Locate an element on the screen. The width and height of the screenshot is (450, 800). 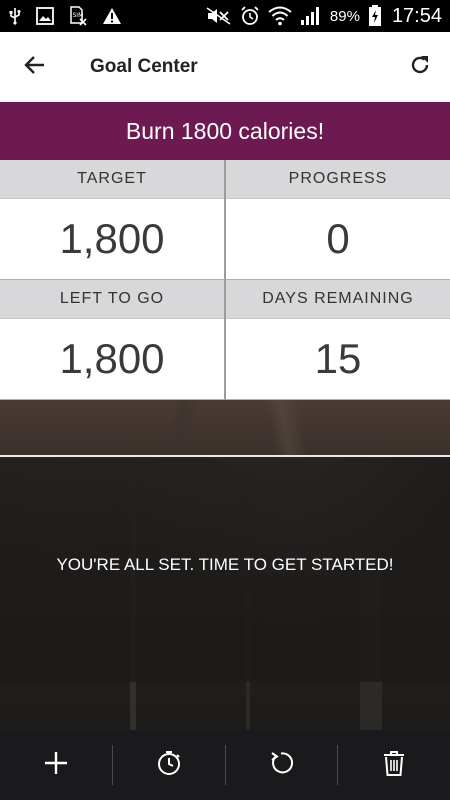
add-icon is located at coordinates (56, 765).